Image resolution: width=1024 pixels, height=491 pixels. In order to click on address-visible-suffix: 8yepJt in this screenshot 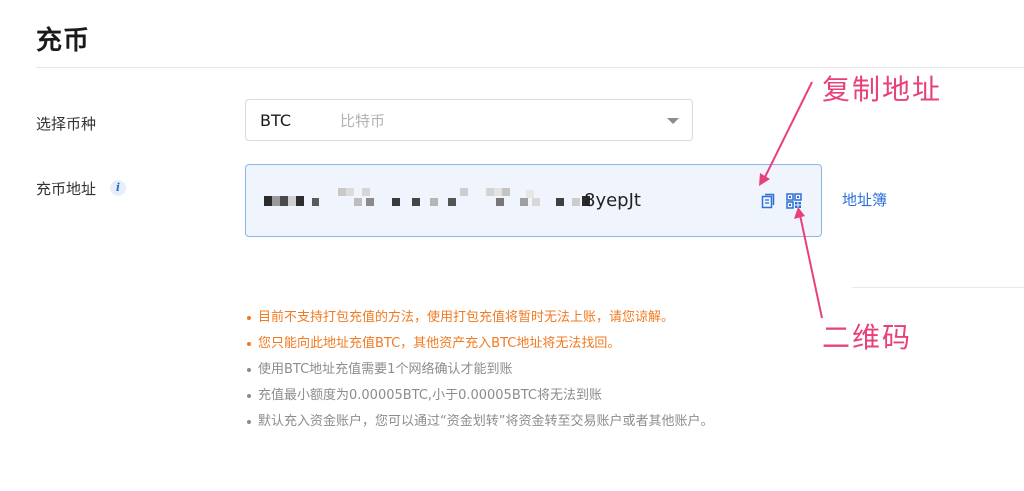, I will do `click(612, 200)`.